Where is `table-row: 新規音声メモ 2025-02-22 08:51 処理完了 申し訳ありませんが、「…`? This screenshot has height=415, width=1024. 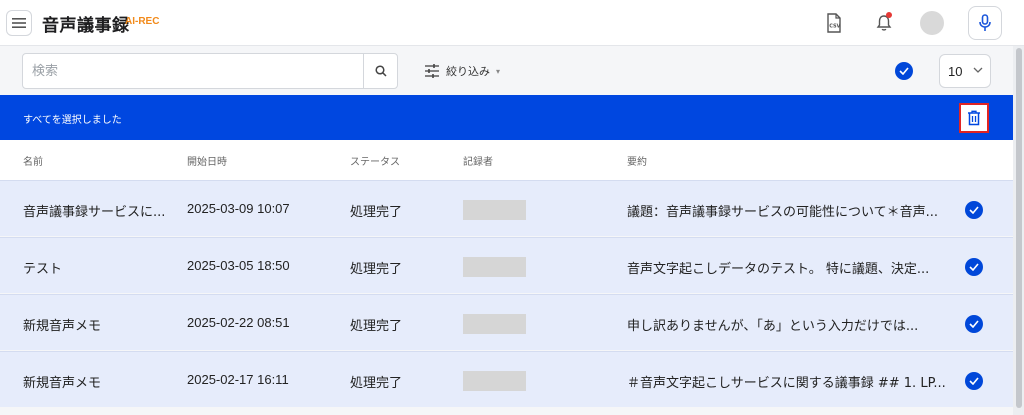
table-row: 新規音声メモ 2025-02-22 08:51 処理完了 申し訳ありませんが、「… is located at coordinates (506, 322).